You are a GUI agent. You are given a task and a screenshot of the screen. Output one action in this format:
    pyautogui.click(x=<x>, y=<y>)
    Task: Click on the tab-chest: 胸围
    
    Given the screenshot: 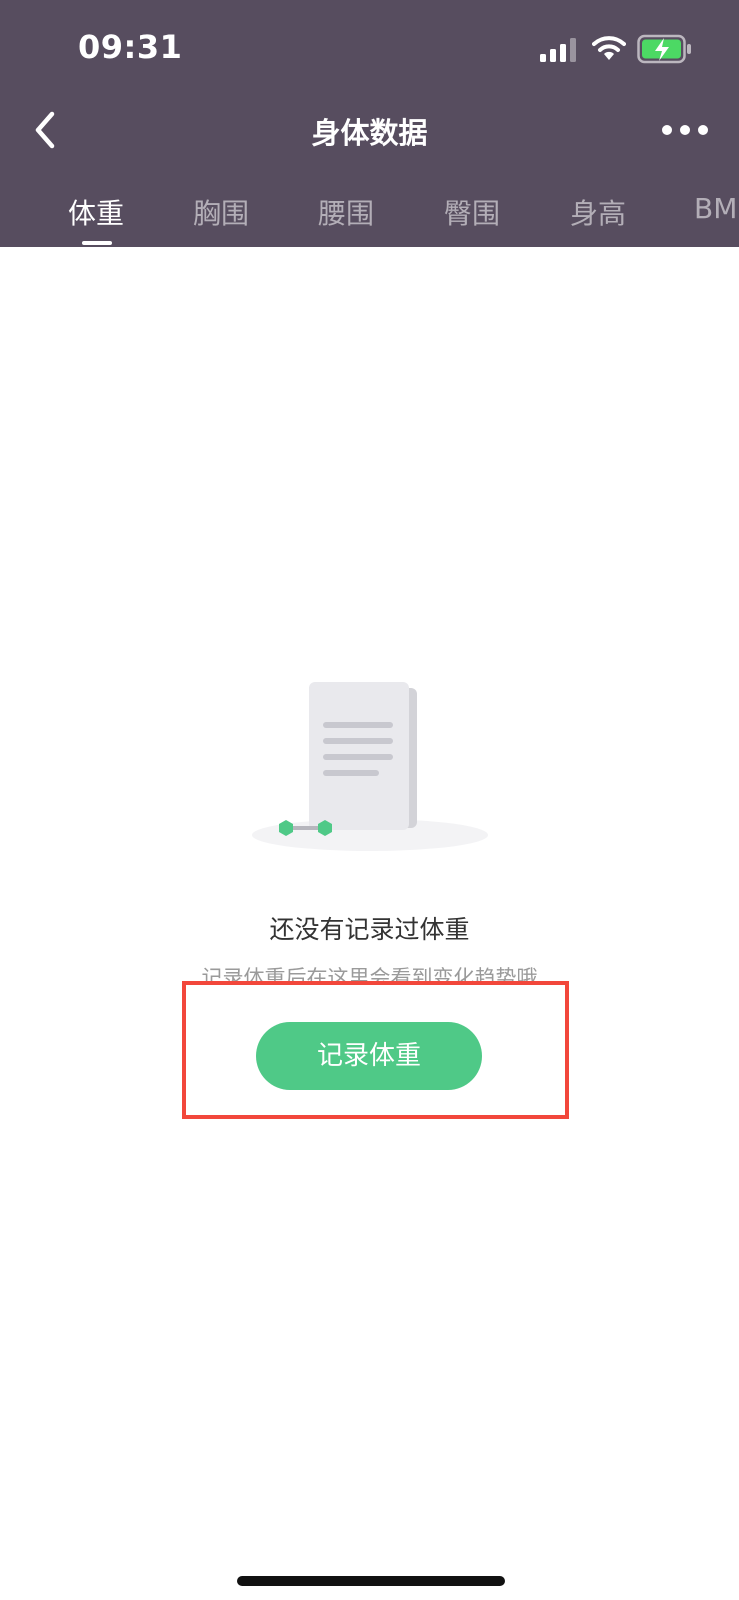 What is the action you would take?
    pyautogui.click(x=221, y=212)
    